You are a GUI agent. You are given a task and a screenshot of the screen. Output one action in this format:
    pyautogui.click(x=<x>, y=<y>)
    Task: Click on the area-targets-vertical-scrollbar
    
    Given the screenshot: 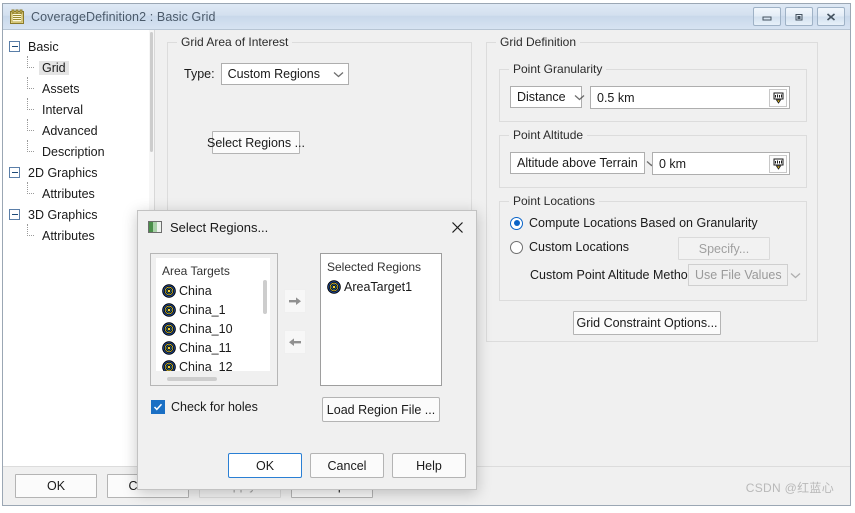 What is the action you would take?
    pyautogui.click(x=265, y=297)
    